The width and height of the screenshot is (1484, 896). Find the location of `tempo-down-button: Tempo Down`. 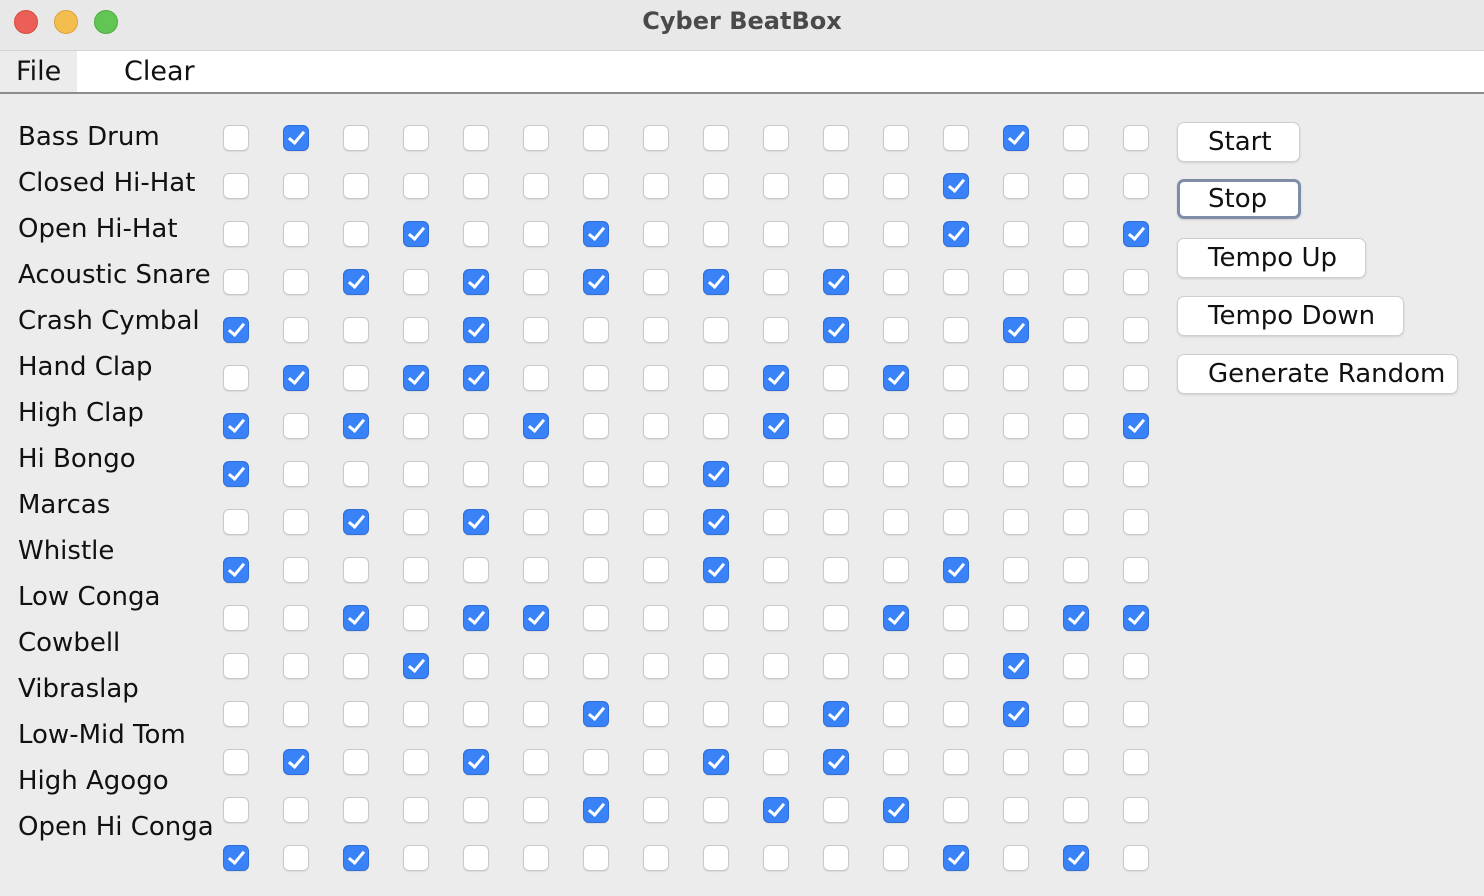

tempo-down-button: Tempo Down is located at coordinates (1290, 316).